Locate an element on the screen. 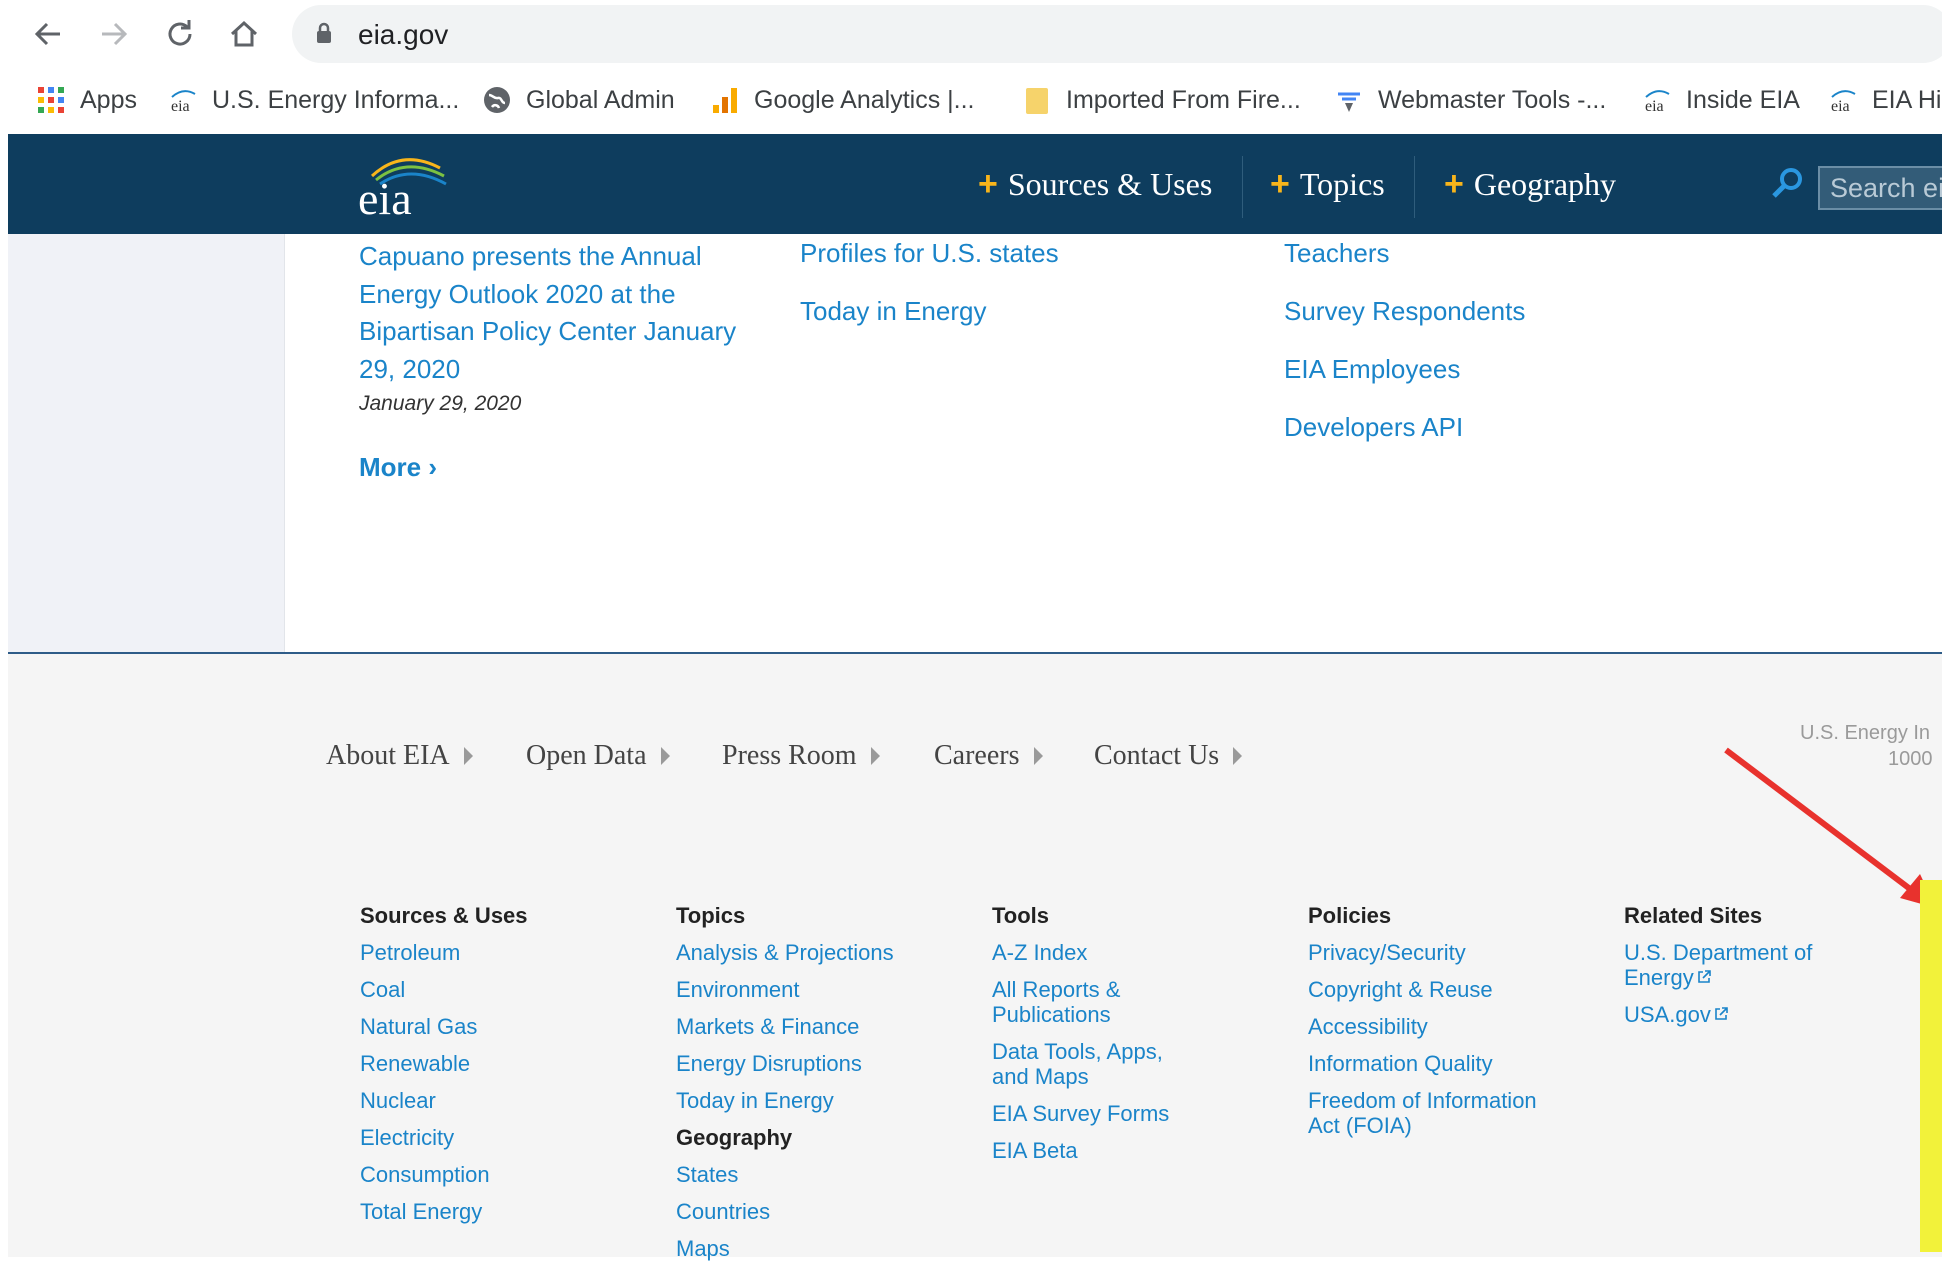  eia-logo: eia is located at coordinates (404, 184).